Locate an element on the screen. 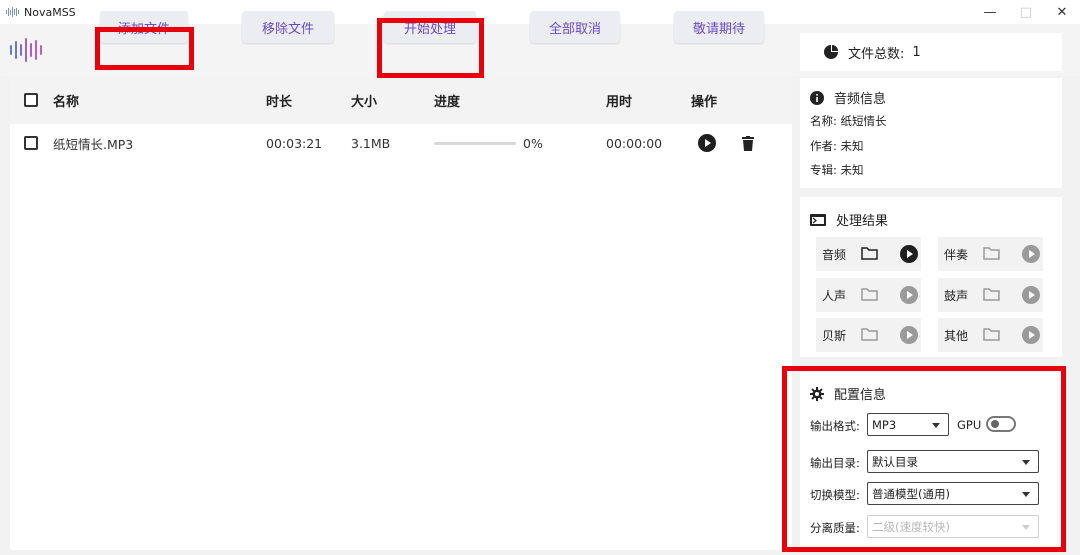 Image resolution: width=1080 pixels, height=555 pixels. progress-percent: 0% is located at coordinates (533, 143).